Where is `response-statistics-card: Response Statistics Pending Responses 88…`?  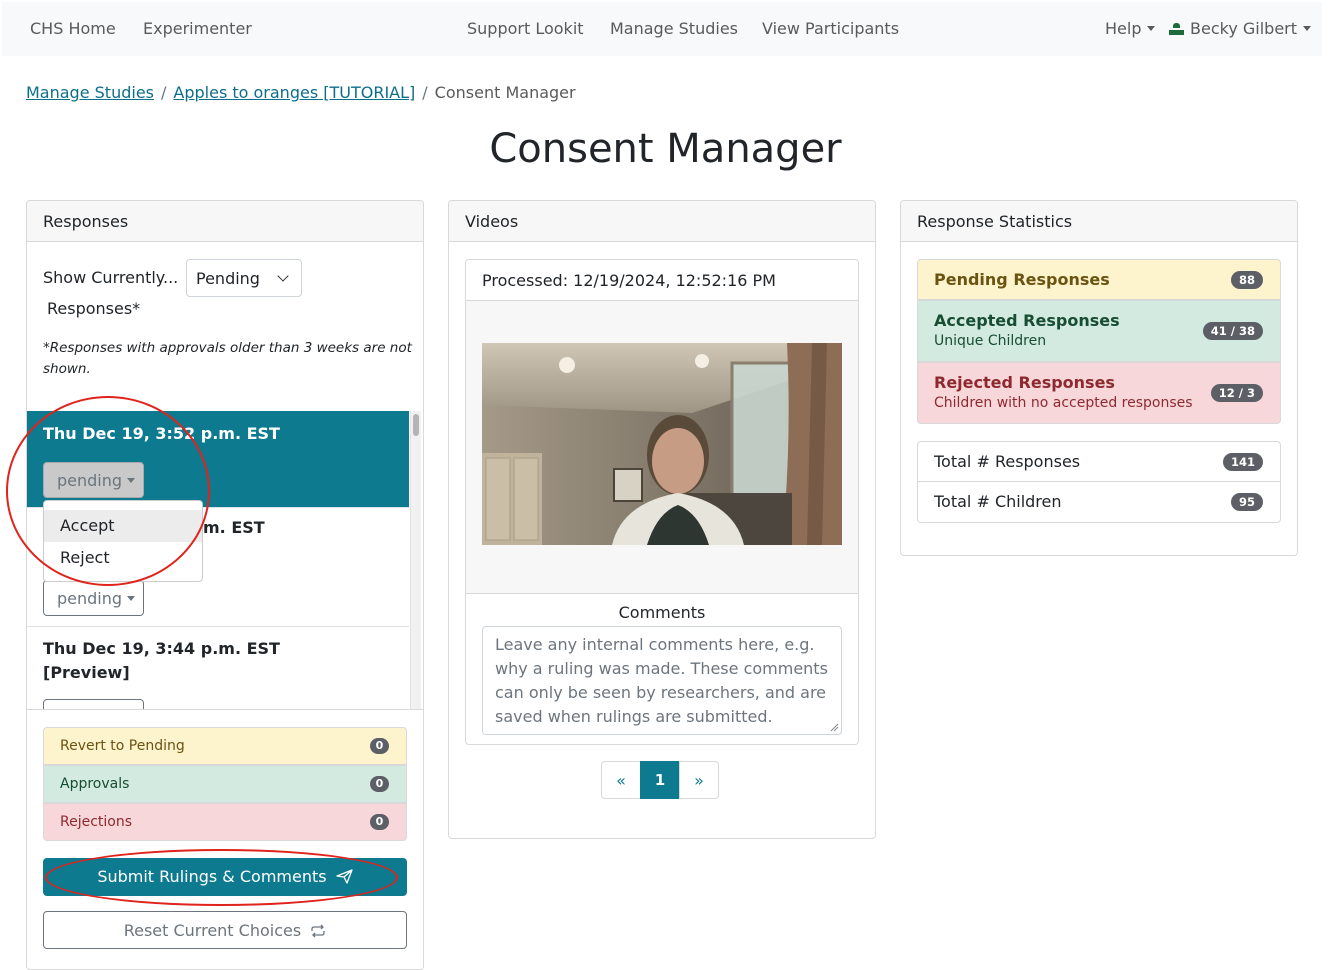
response-statistics-card: Response Statistics Pending Responses 88… is located at coordinates (1099, 378).